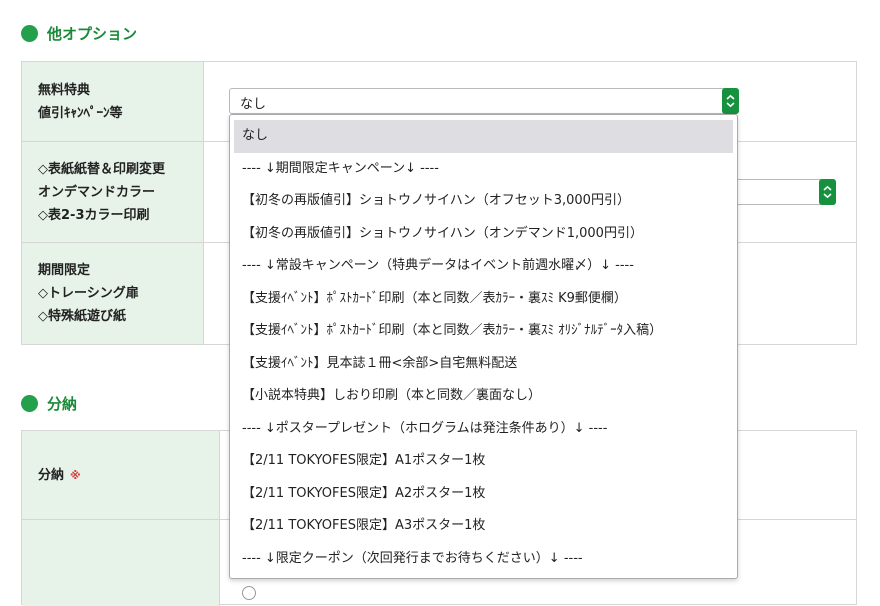 Image resolution: width=880 pixels, height=606 pixels. I want to click on section-title-options: 他オプション, so click(79, 33).